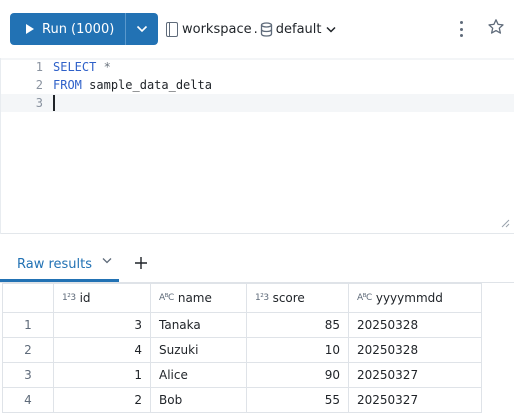 The width and height of the screenshot is (514, 418). I want to click on cell-name: Bob, so click(198, 400).